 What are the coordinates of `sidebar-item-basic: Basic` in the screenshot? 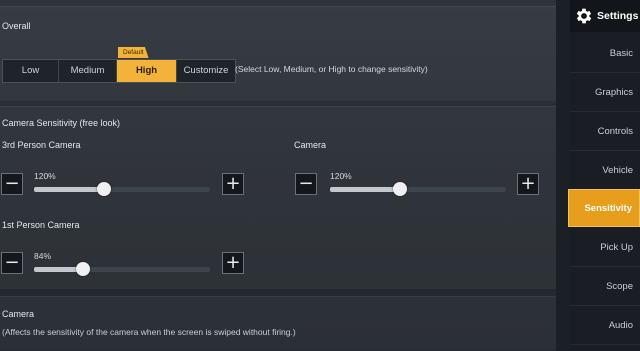 It's located at (605, 54).